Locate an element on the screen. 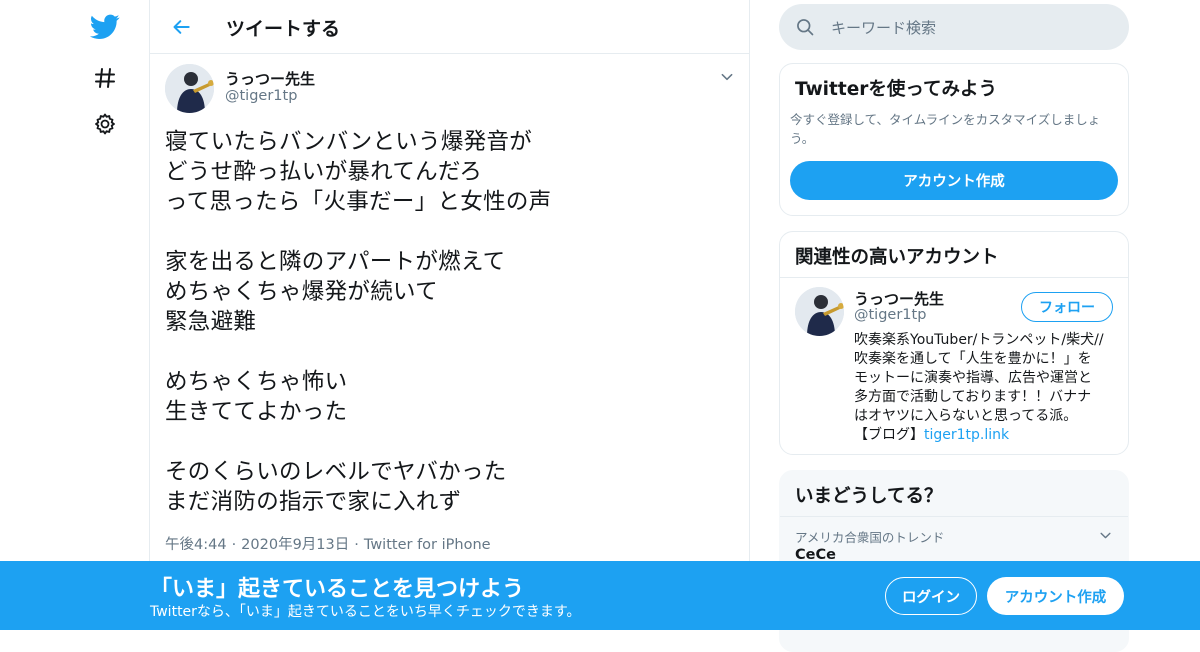 Image resolution: width=1200 pixels, height=652 pixels. bio-link: tiger1tp.link is located at coordinates (966, 435).